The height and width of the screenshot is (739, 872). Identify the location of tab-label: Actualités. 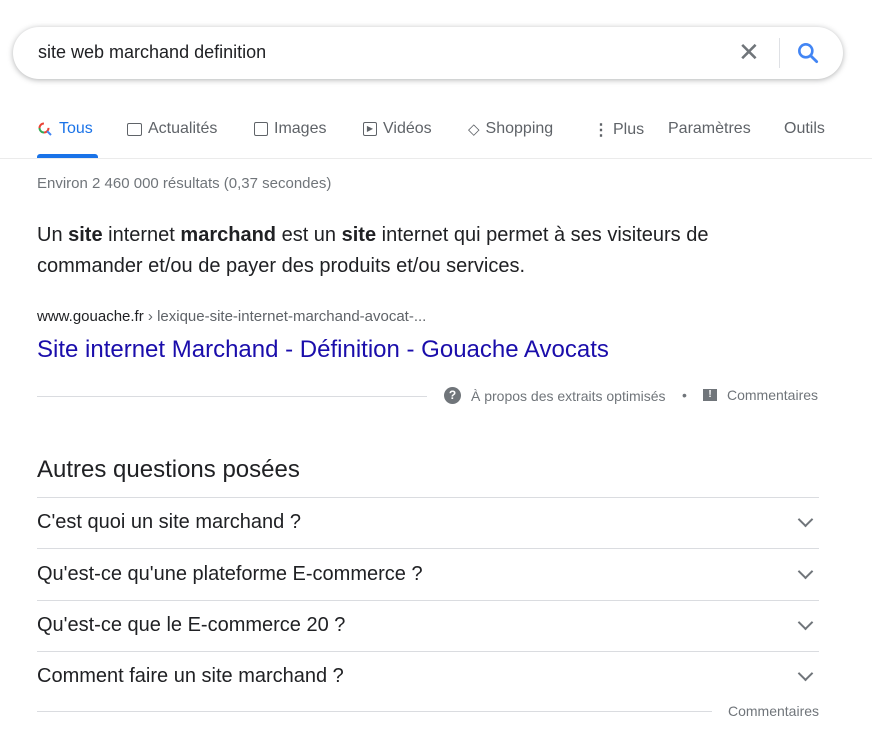
(183, 128).